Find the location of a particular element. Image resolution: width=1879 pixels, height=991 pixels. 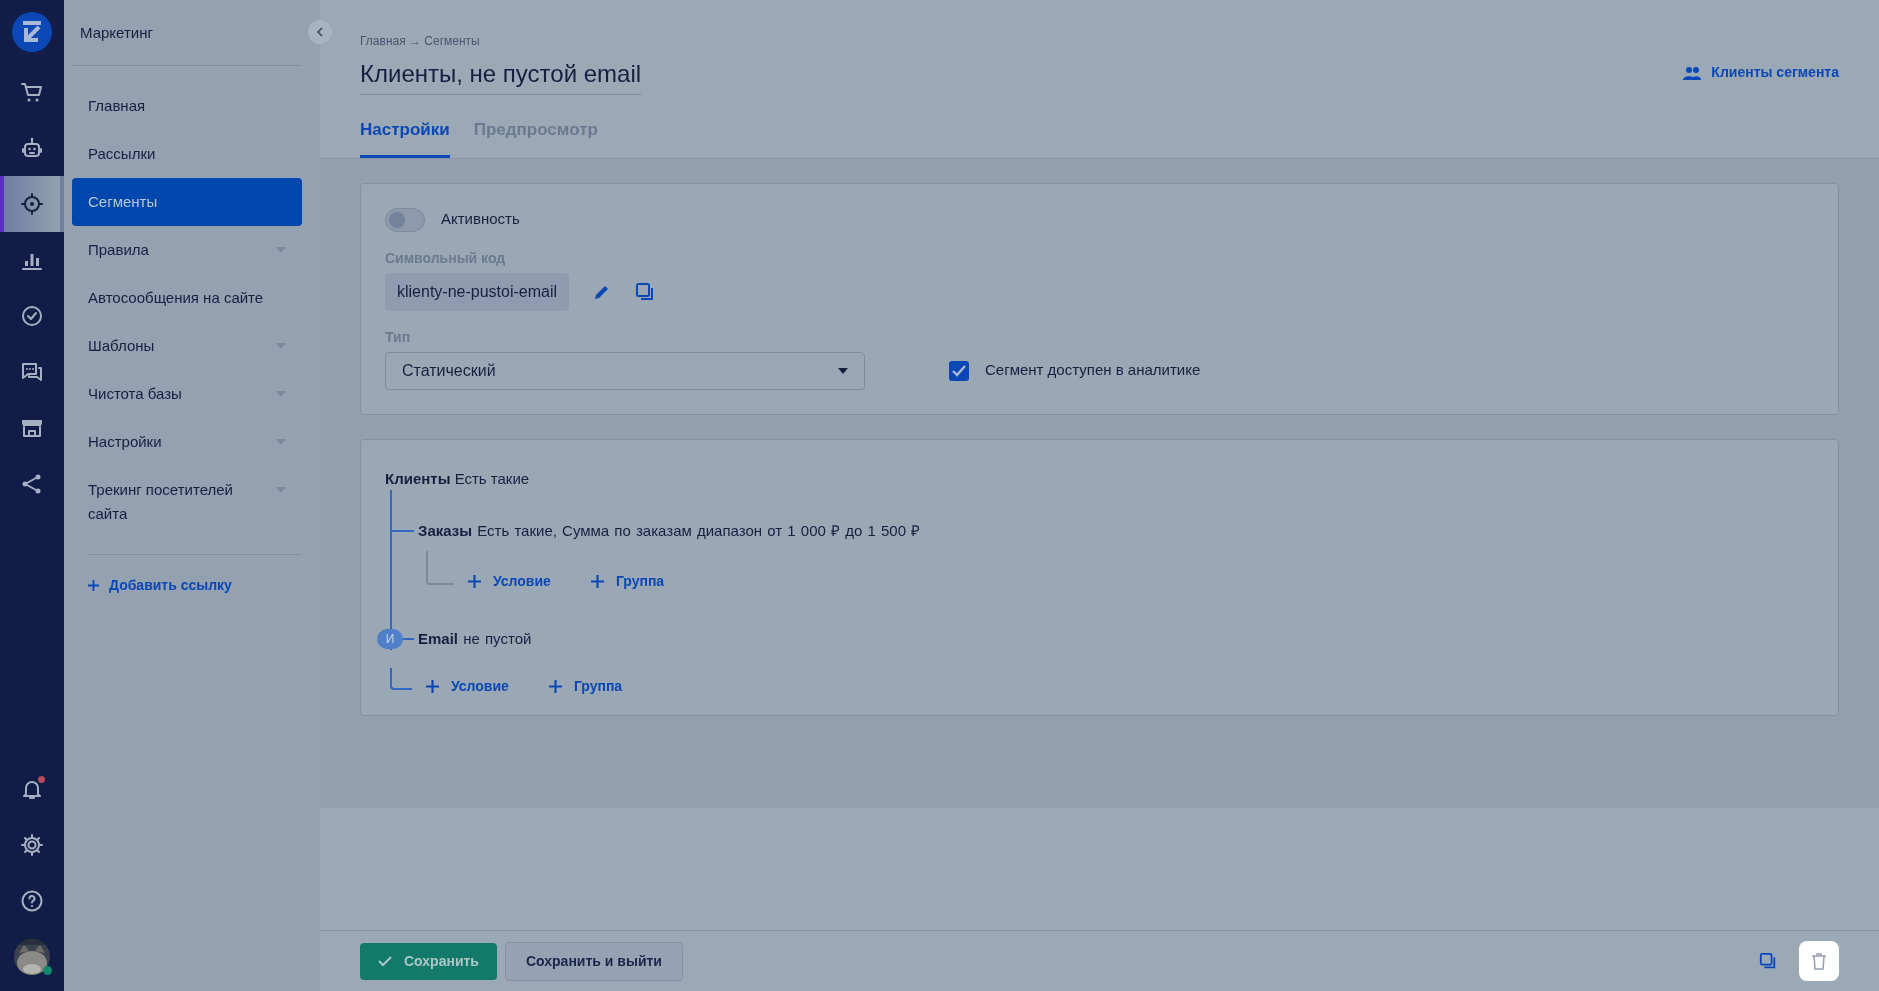

condition-text: Email не пустой is located at coordinates (475, 638).